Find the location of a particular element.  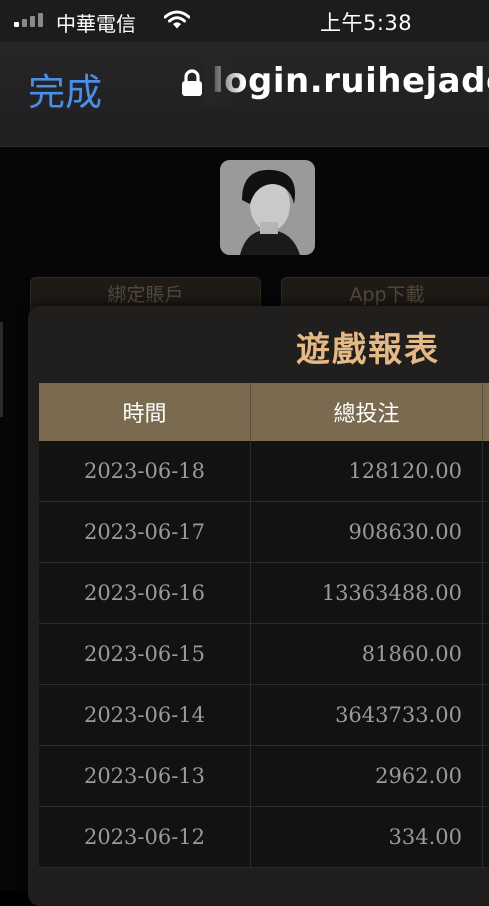

cellular-signal-icon is located at coordinates (31, 19).